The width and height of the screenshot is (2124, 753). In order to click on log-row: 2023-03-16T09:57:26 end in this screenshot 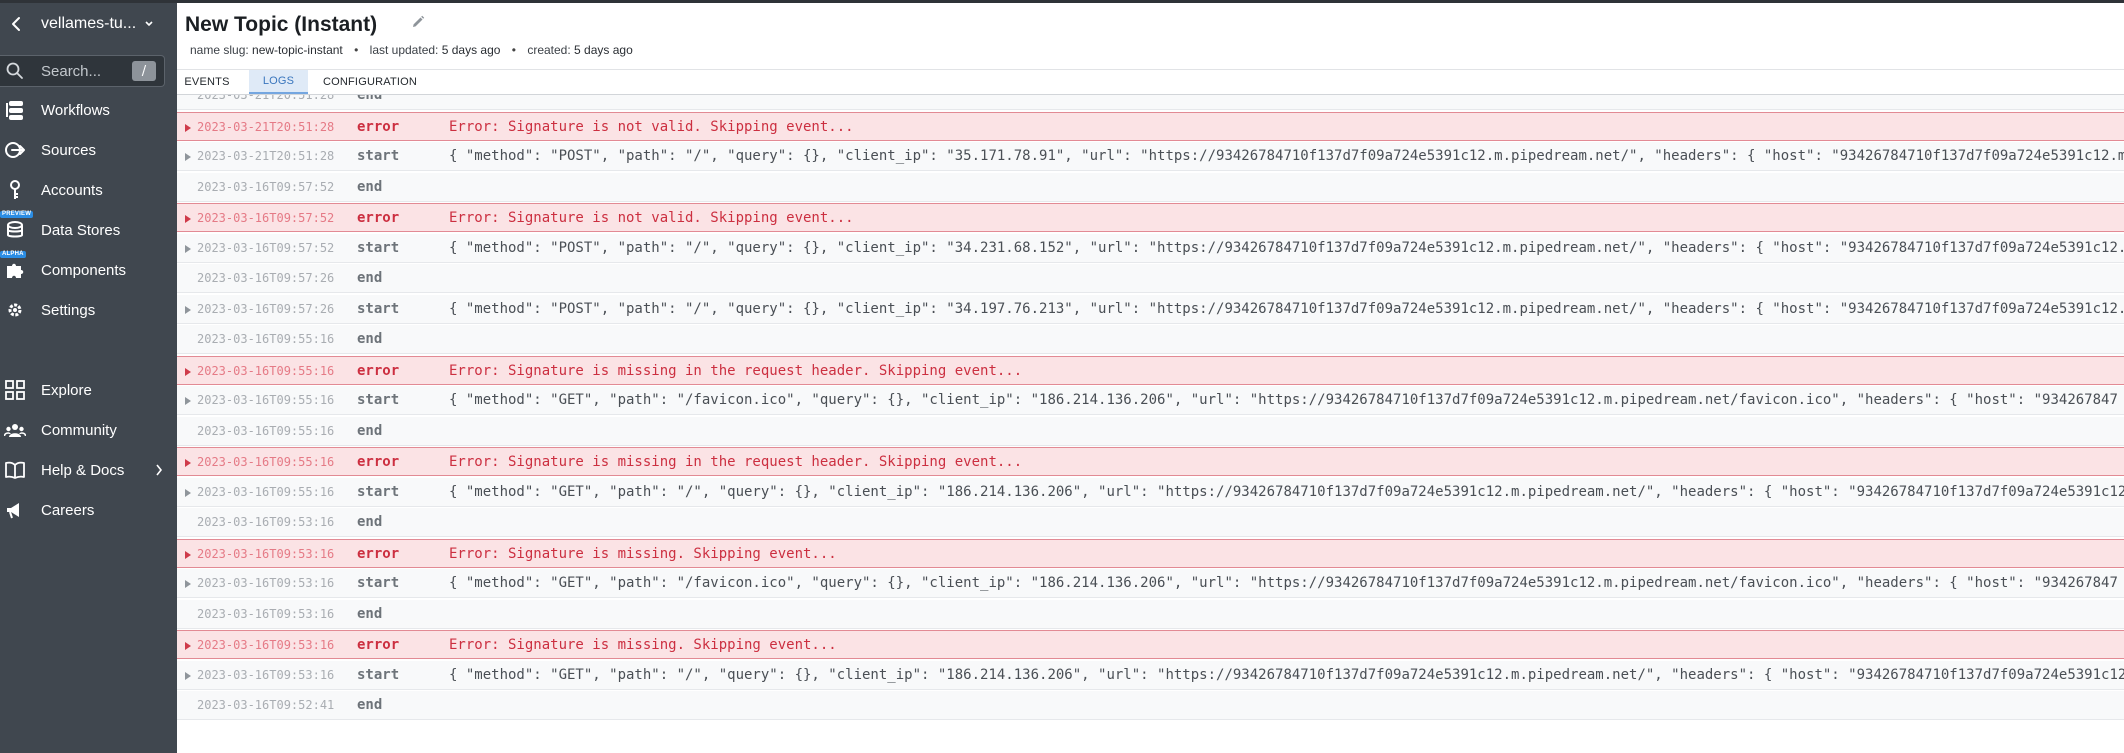, I will do `click(1150, 278)`.